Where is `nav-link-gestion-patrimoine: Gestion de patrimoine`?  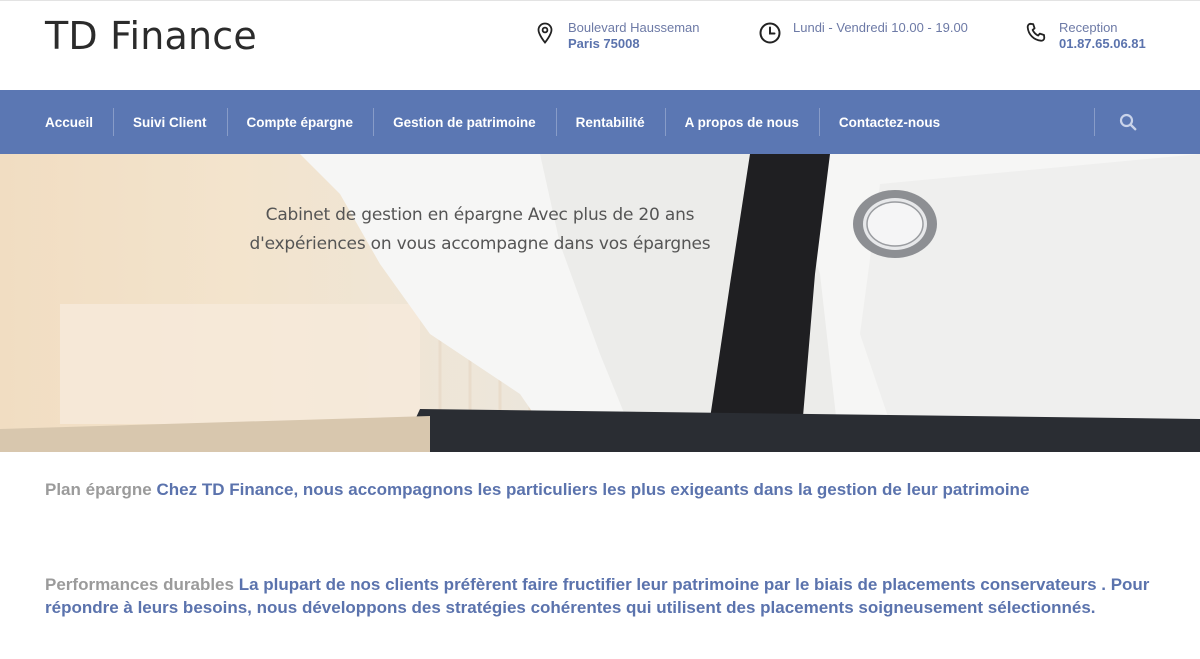
nav-link-gestion-patrimoine: Gestion de patrimoine is located at coordinates (464, 122).